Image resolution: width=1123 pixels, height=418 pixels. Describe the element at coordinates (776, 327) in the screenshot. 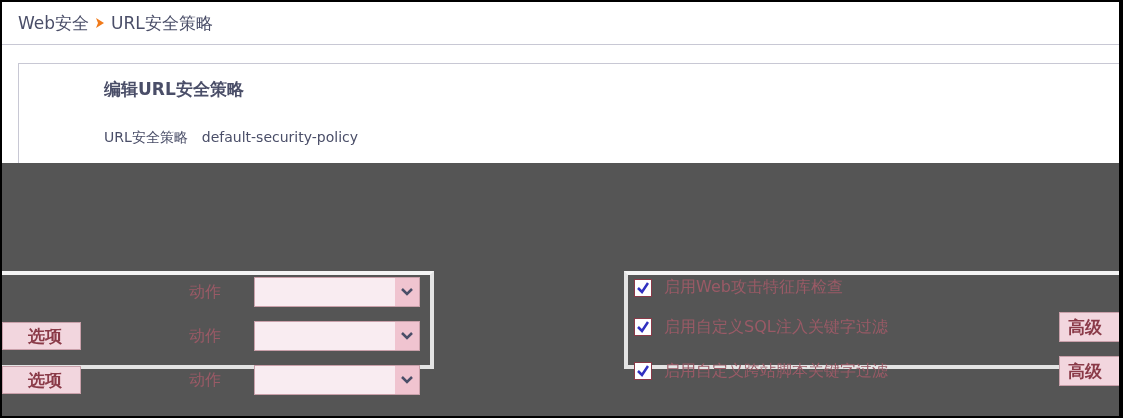

I see `checkbox-label: 启用自定义SQL注入关键字过滤` at that location.